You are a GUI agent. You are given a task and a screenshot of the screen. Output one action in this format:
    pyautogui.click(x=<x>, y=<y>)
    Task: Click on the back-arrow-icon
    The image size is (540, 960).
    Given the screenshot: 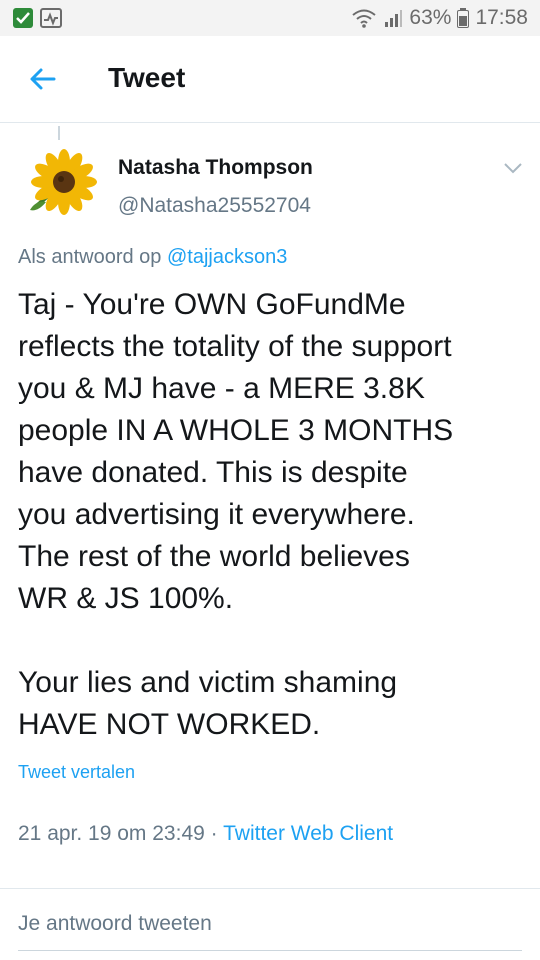 What is the action you would take?
    pyautogui.click(x=43, y=79)
    